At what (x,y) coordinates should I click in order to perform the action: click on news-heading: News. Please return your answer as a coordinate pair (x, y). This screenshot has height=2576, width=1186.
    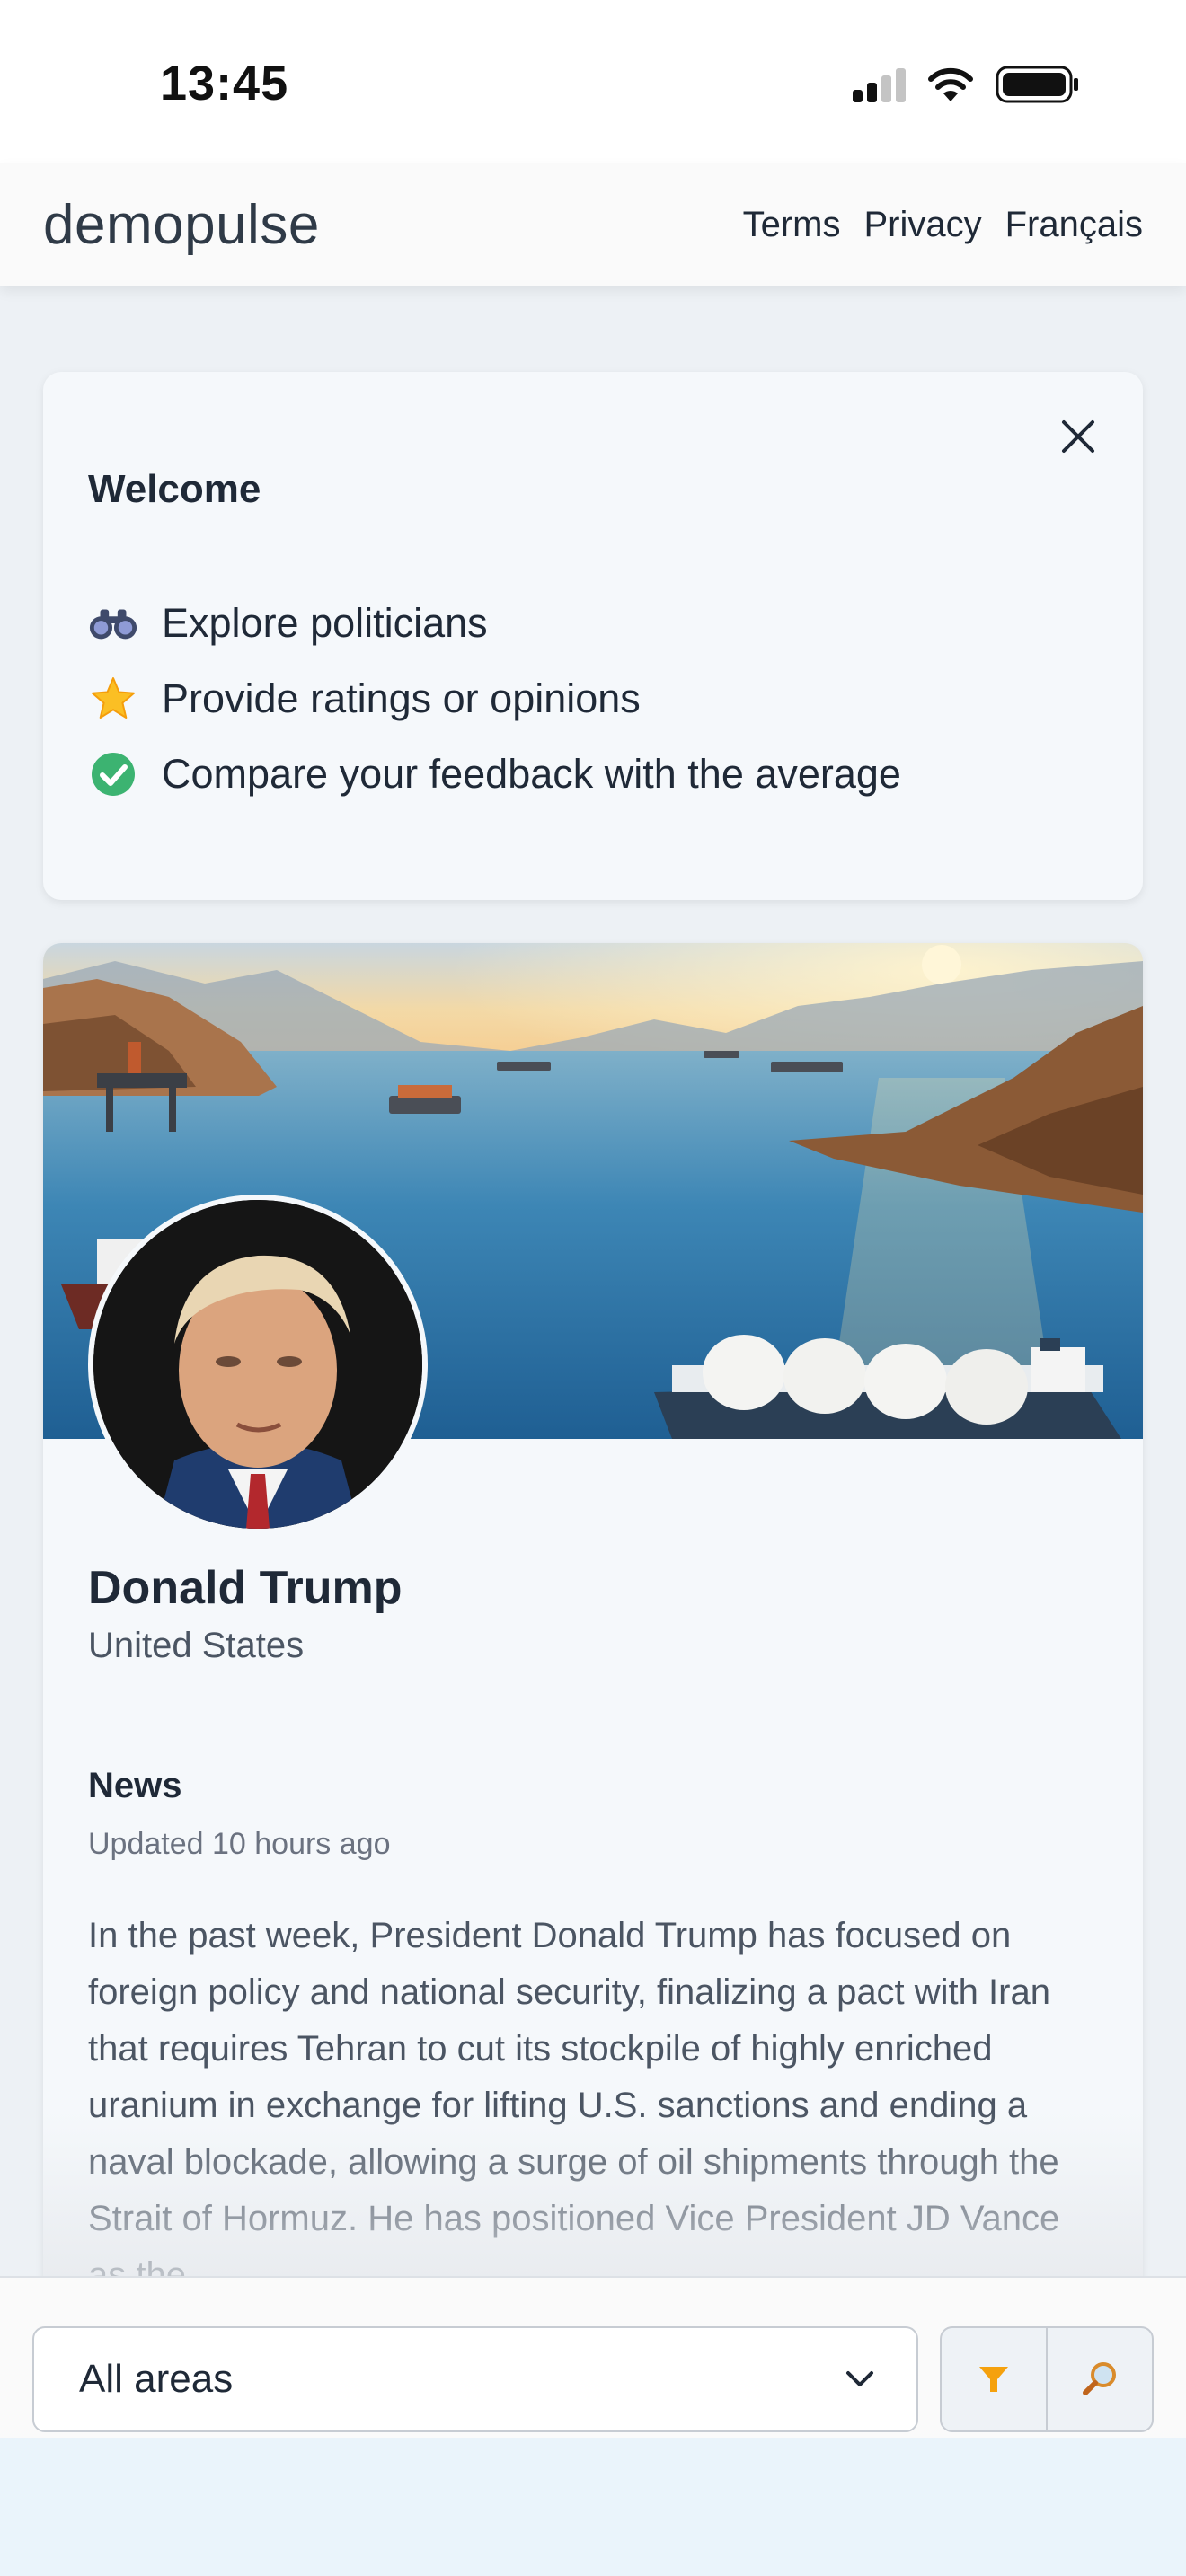
    Looking at the image, I should click on (135, 1785).